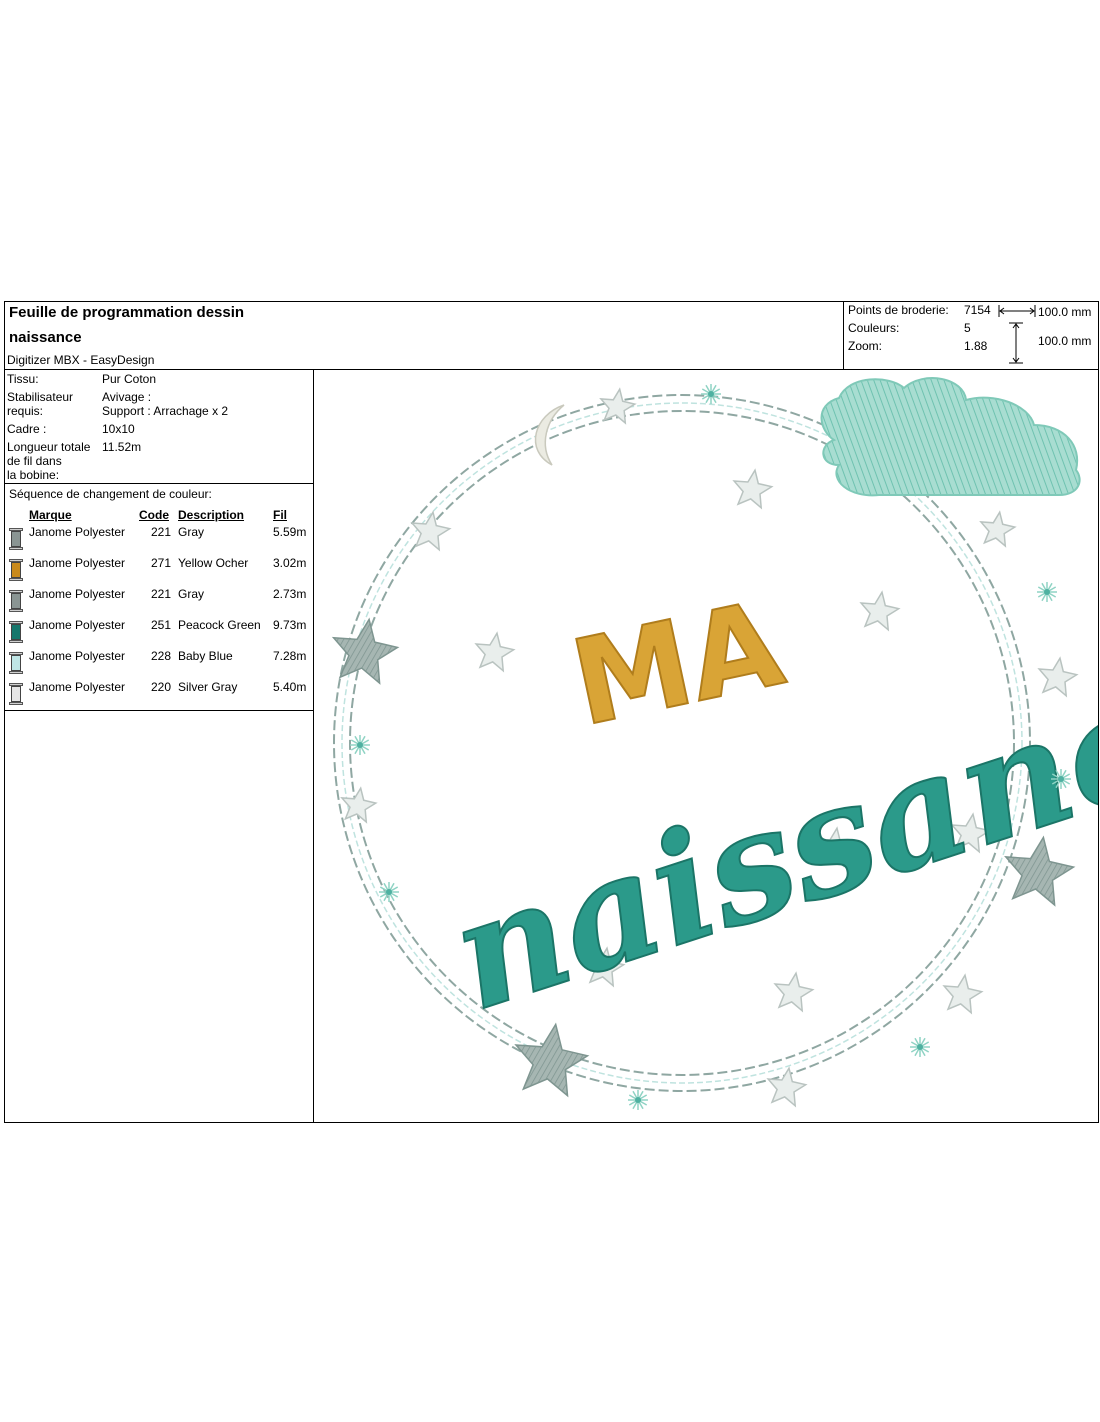  What do you see at coordinates (25, 411) in the screenshot?
I see `stabilizer-label-2: requis:` at bounding box center [25, 411].